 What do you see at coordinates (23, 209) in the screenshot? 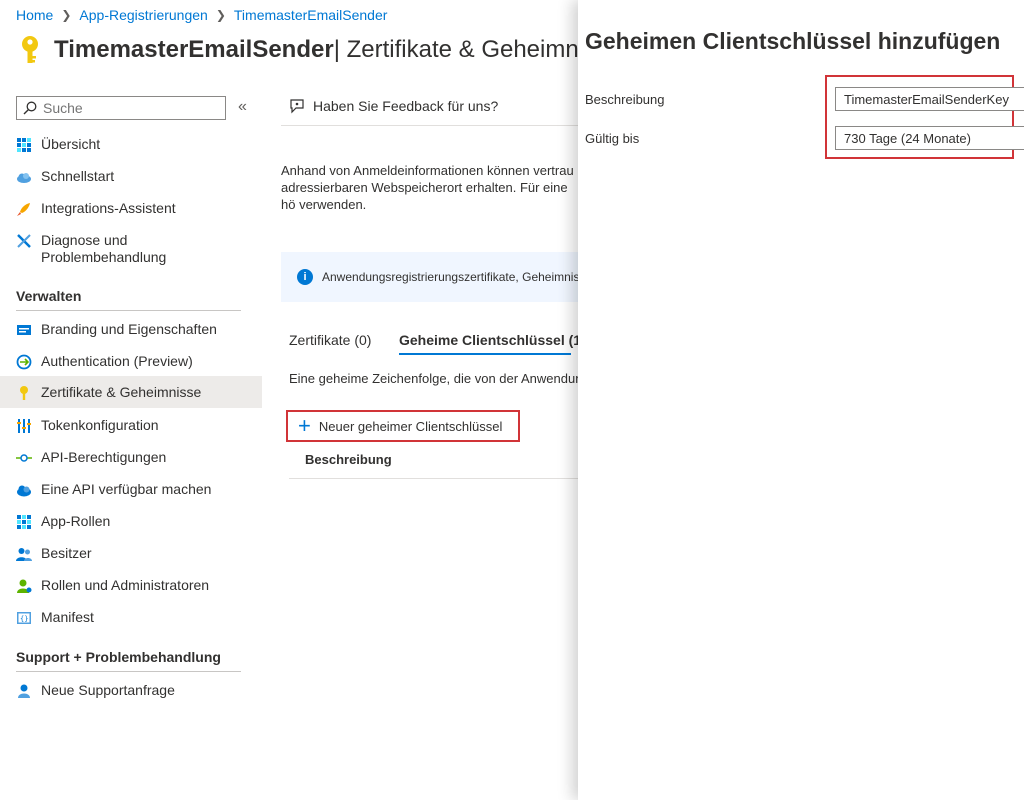
I see `rocket-icon` at bounding box center [23, 209].